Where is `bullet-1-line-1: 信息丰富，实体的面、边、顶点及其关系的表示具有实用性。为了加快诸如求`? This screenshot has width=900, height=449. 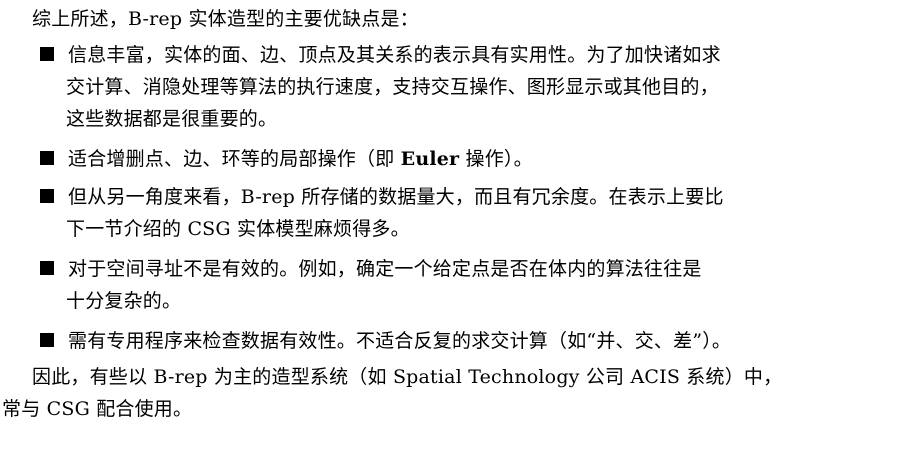 bullet-1-line-1: 信息丰富，实体的面、边、顶点及其关系的表示具有实用性。为了加快诸如求 is located at coordinates (394, 55).